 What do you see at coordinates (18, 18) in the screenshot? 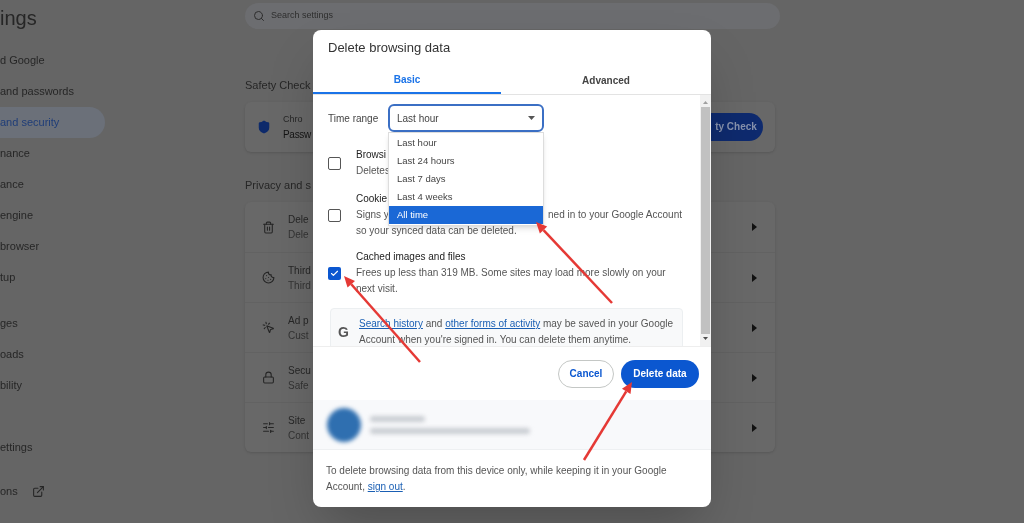
I see `page-title: ings` at bounding box center [18, 18].